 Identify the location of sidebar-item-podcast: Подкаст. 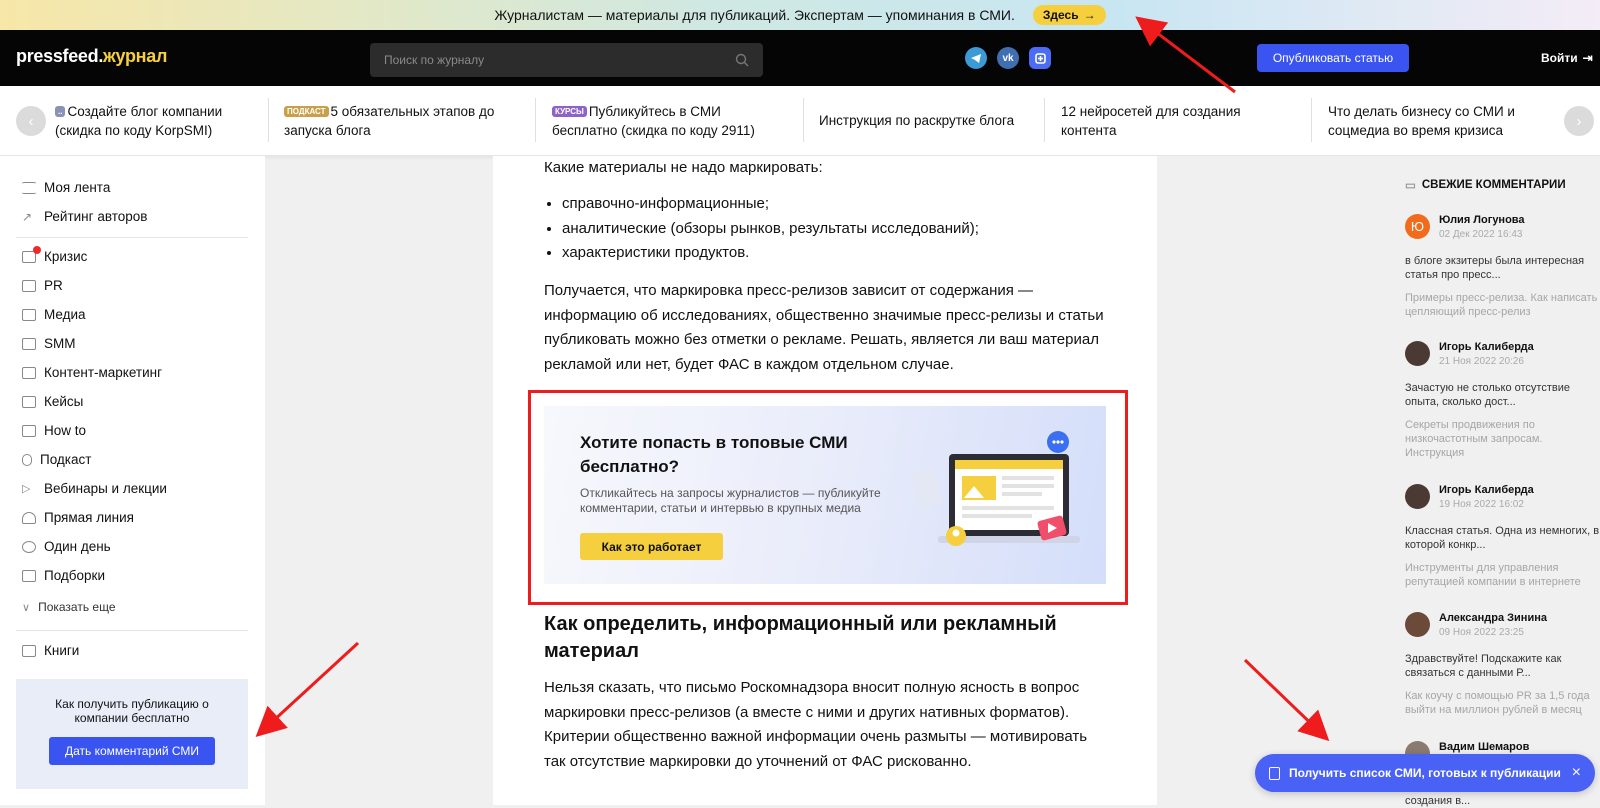
(56, 459).